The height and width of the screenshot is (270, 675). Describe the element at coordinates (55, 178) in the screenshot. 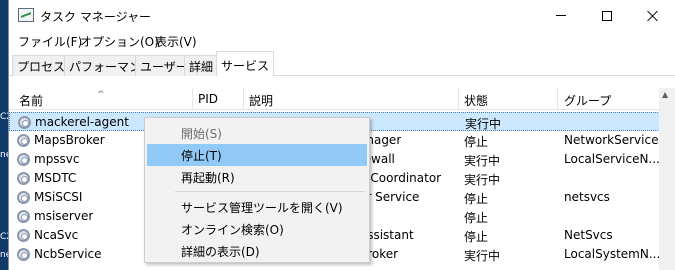

I see `service-name: MSDTC` at that location.